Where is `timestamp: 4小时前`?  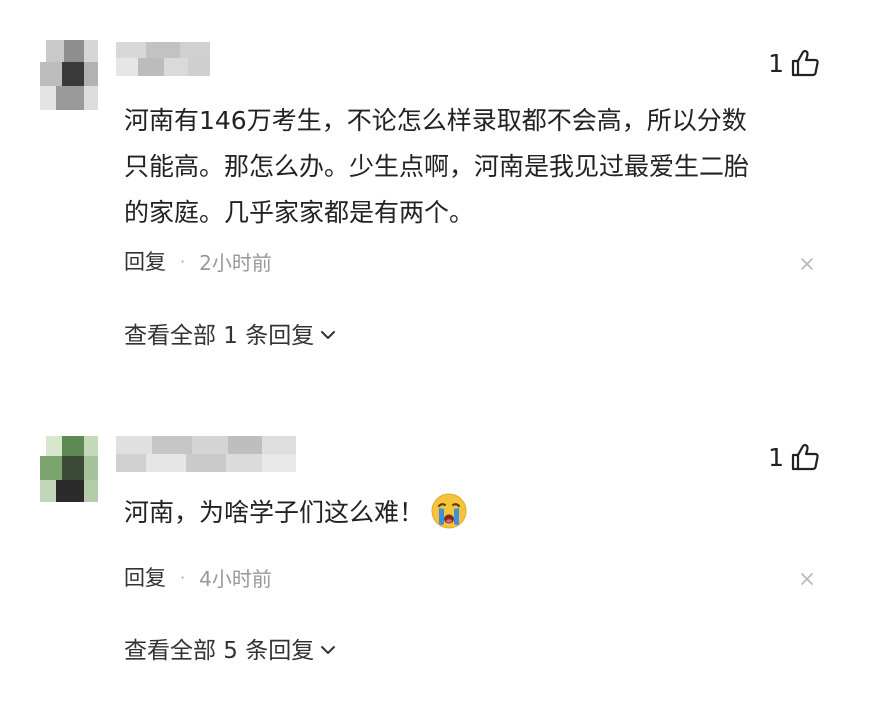
timestamp: 4小时前 is located at coordinates (235, 578).